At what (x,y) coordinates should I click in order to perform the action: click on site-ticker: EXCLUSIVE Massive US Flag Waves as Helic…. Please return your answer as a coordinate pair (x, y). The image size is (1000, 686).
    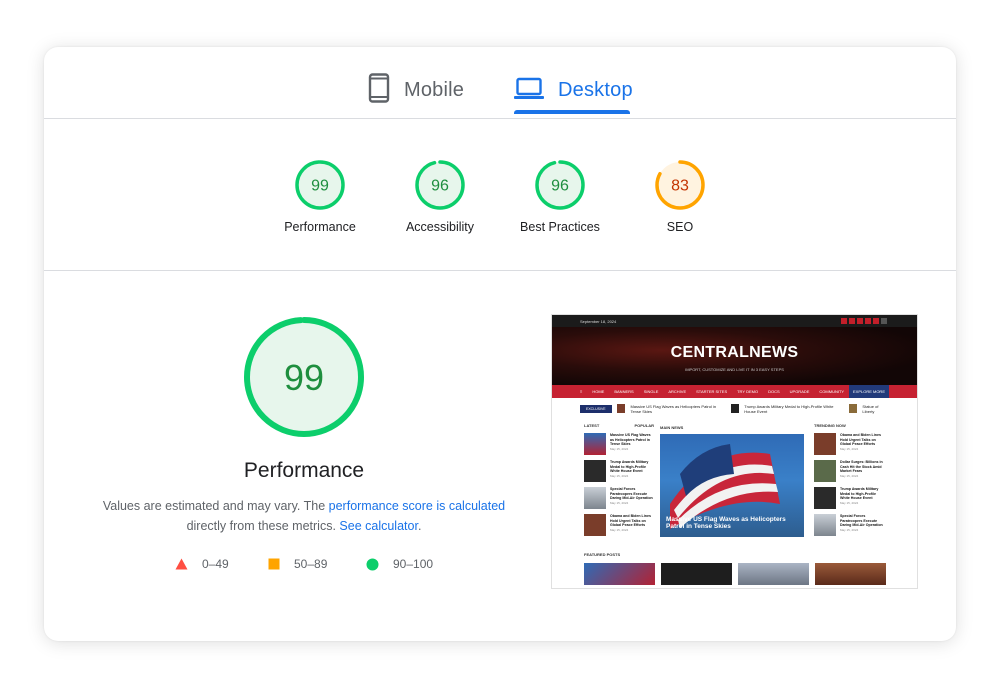
    Looking at the image, I should click on (734, 408).